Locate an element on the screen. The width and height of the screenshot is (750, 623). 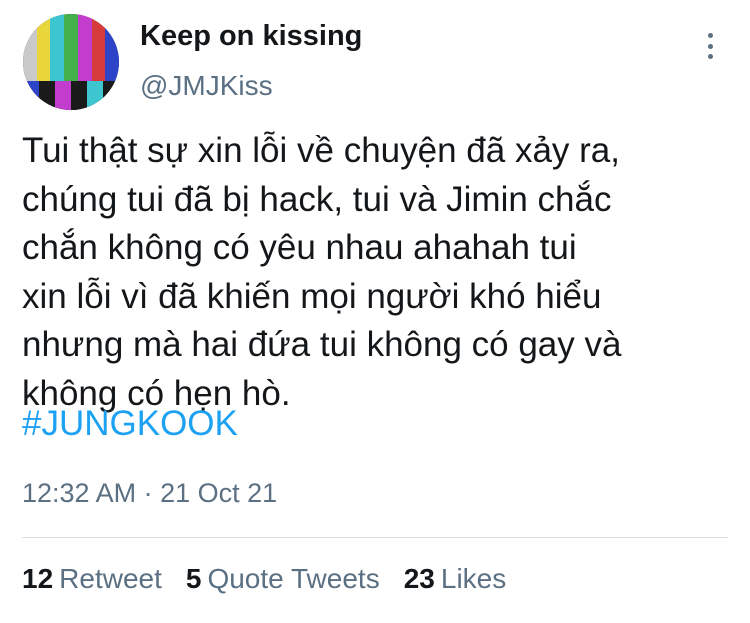
engagement-stats: 12 Retweet 5 Quote Tweets 23 Likes is located at coordinates (264, 579).